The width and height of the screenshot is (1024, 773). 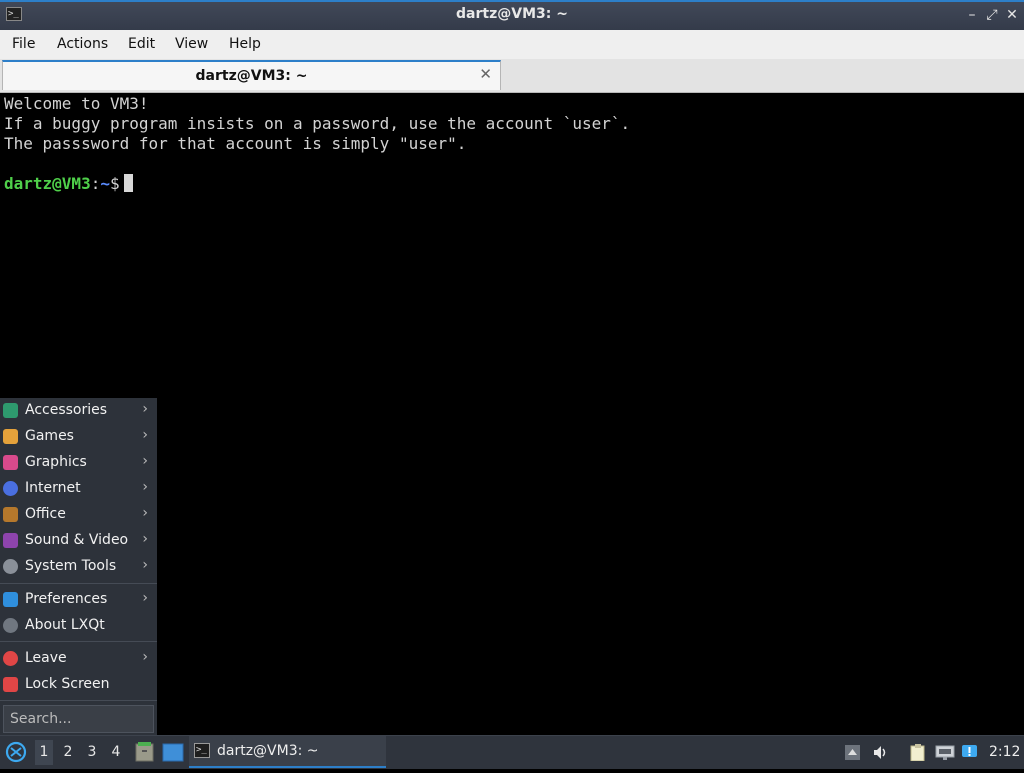 I want to click on menu-actions: Actions, so click(x=82, y=44).